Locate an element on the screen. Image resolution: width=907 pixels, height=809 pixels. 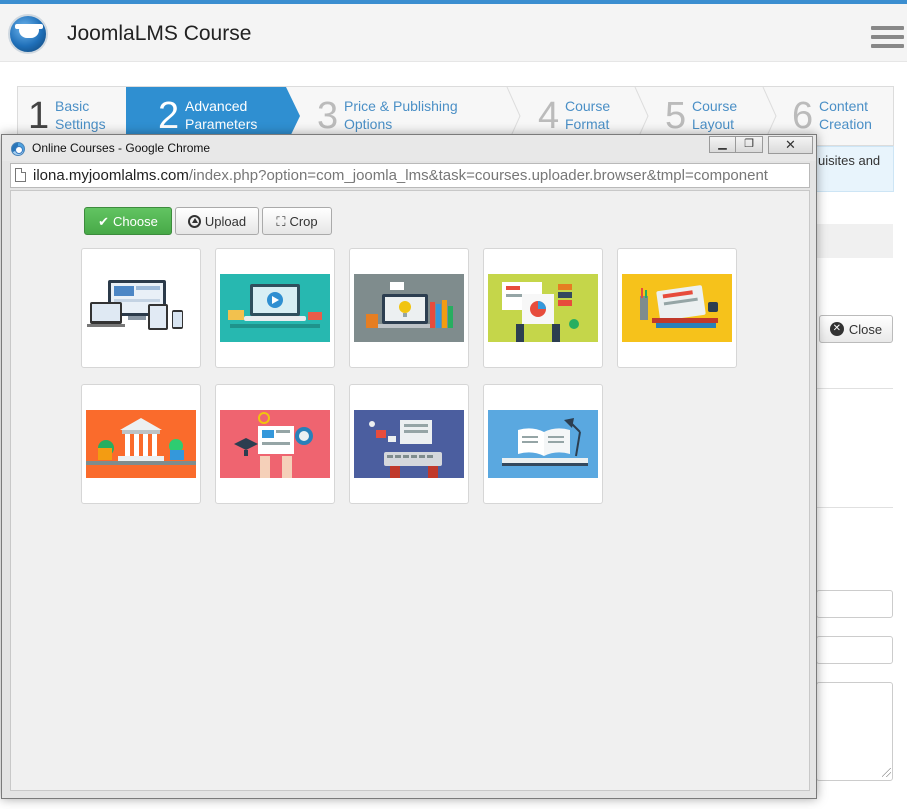
close-circle-icon: ✕ is located at coordinates (836, 329).